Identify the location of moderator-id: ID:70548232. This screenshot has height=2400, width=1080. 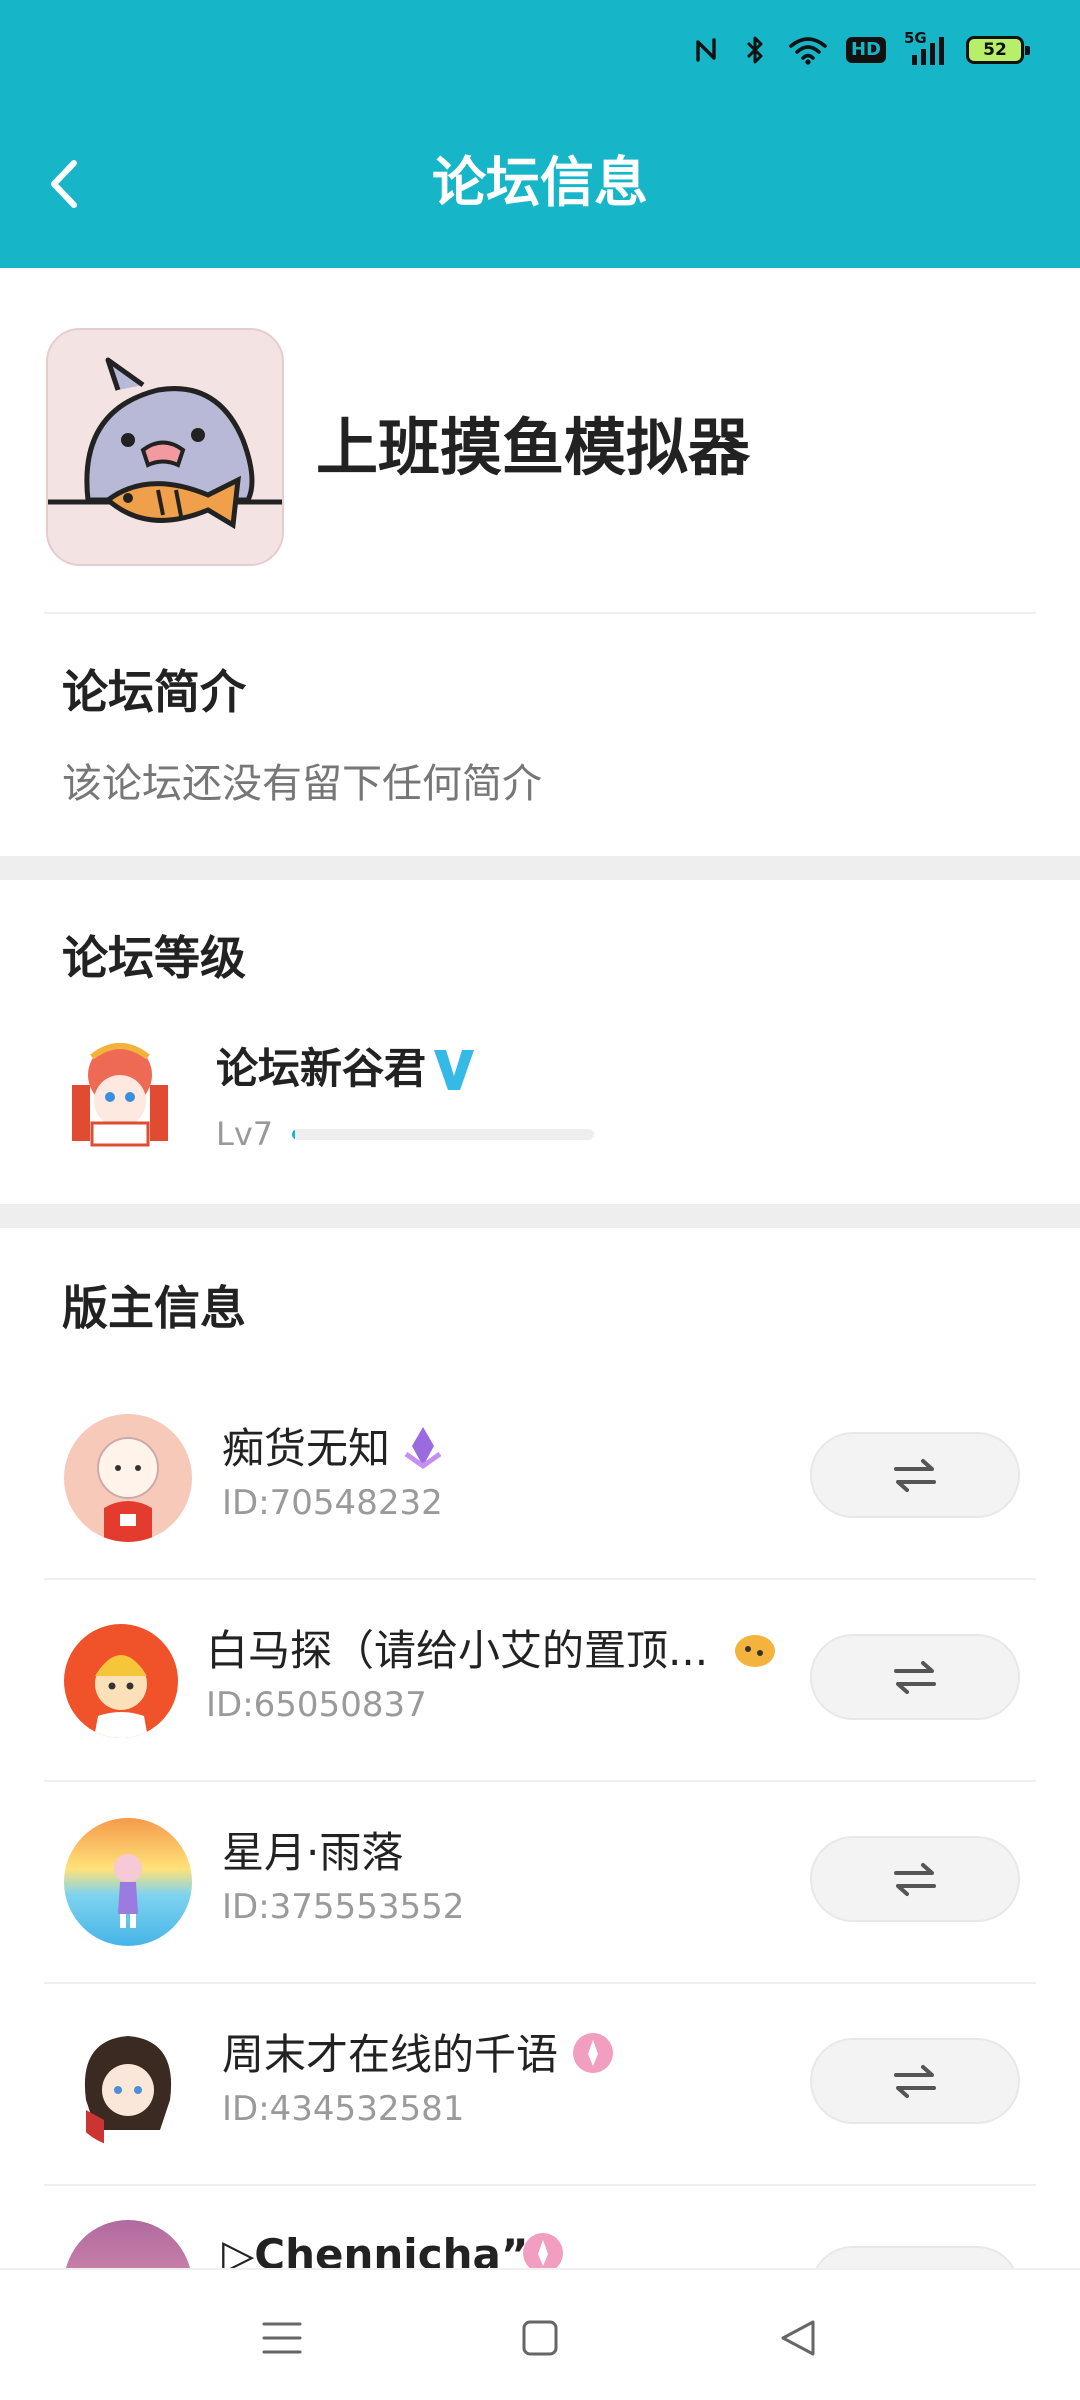
(332, 1503).